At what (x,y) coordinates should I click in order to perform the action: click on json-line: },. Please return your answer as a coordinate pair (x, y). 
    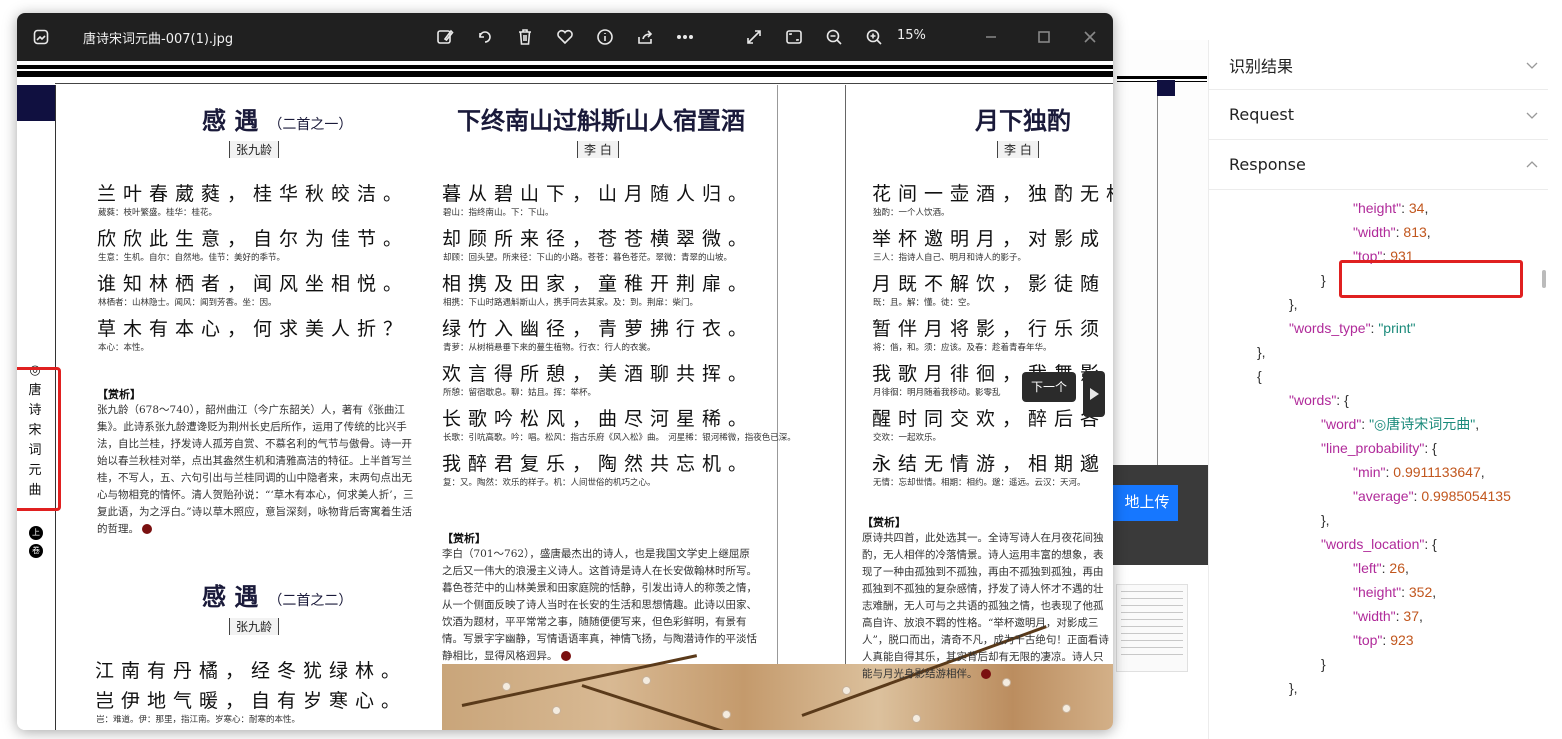
    Looking at the image, I should click on (1325, 520).